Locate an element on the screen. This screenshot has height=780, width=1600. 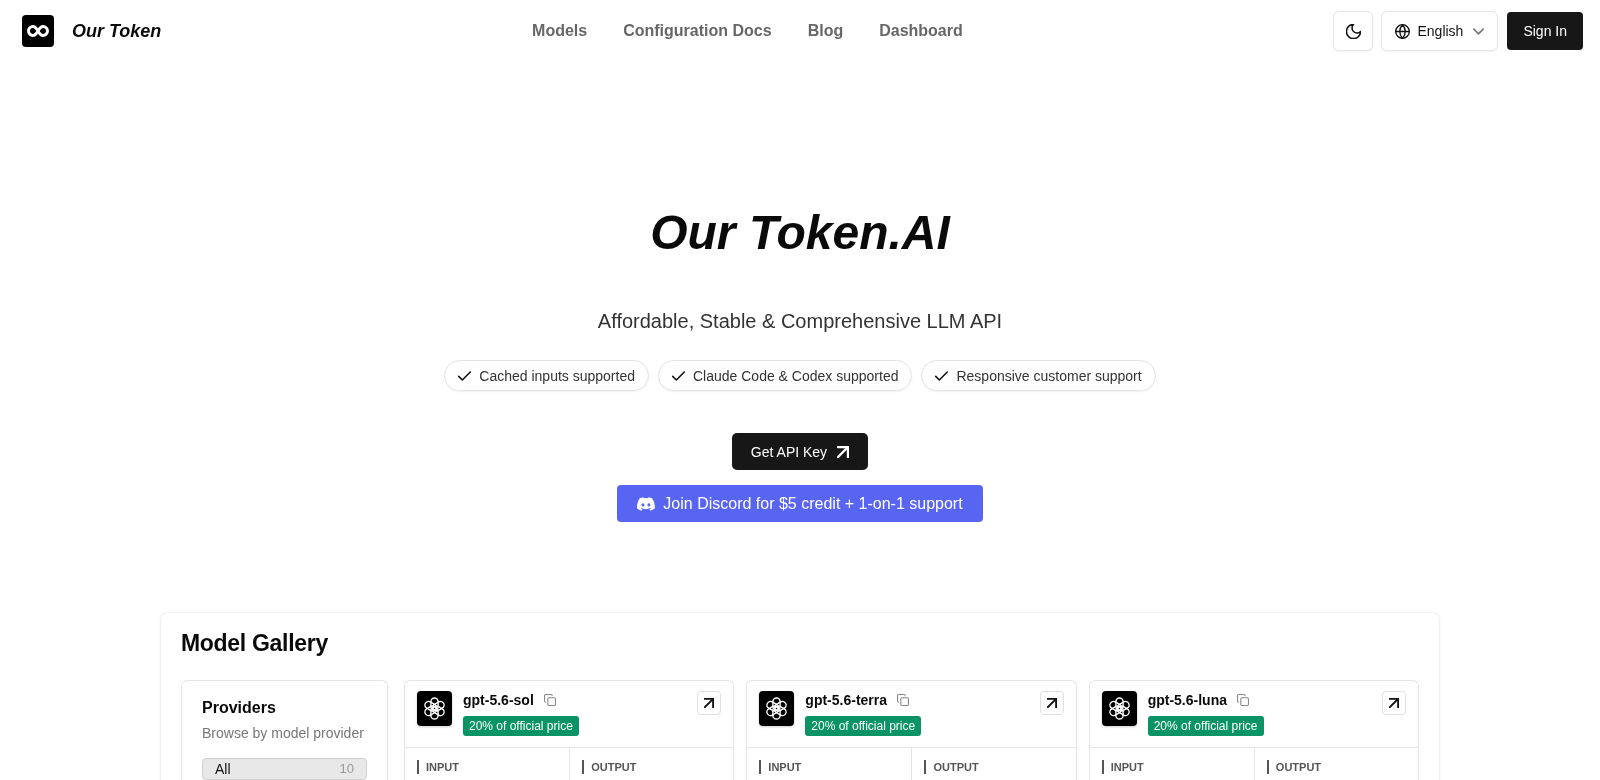
infinity-logo-icon is located at coordinates (38, 31).